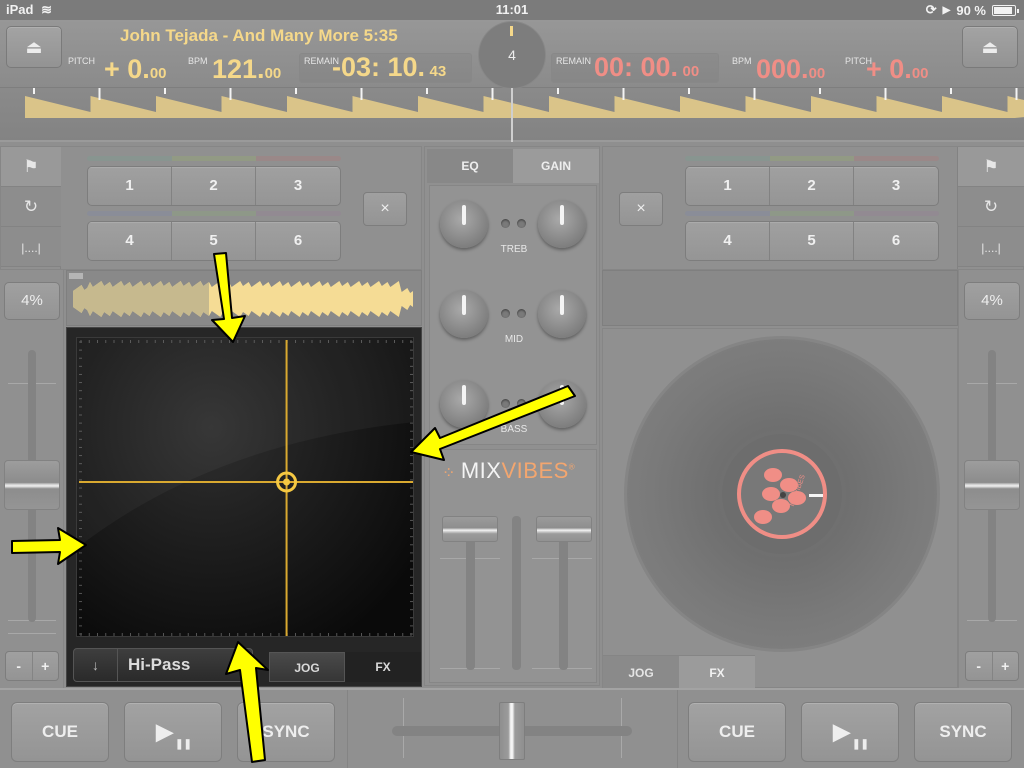 The image size is (1024, 768). I want to click on deck-b-hotcues-row-2: 4 5 6, so click(812, 241).